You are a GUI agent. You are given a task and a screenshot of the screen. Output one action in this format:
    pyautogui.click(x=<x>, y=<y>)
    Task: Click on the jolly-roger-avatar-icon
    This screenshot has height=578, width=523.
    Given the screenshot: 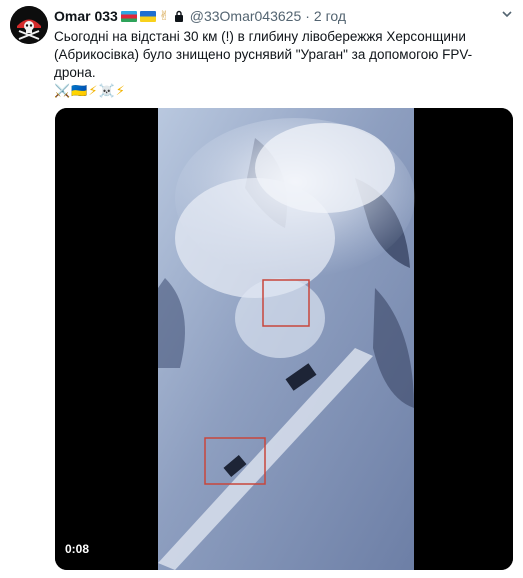 What is the action you would take?
    pyautogui.click(x=29, y=25)
    